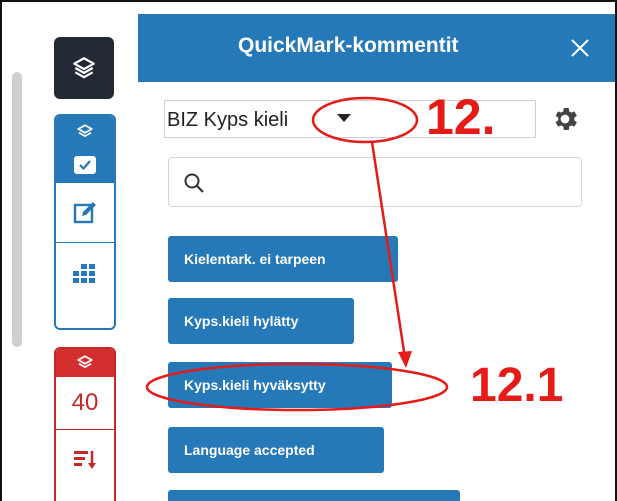 The height and width of the screenshot is (501, 617). I want to click on sort-icon, so click(85, 459).